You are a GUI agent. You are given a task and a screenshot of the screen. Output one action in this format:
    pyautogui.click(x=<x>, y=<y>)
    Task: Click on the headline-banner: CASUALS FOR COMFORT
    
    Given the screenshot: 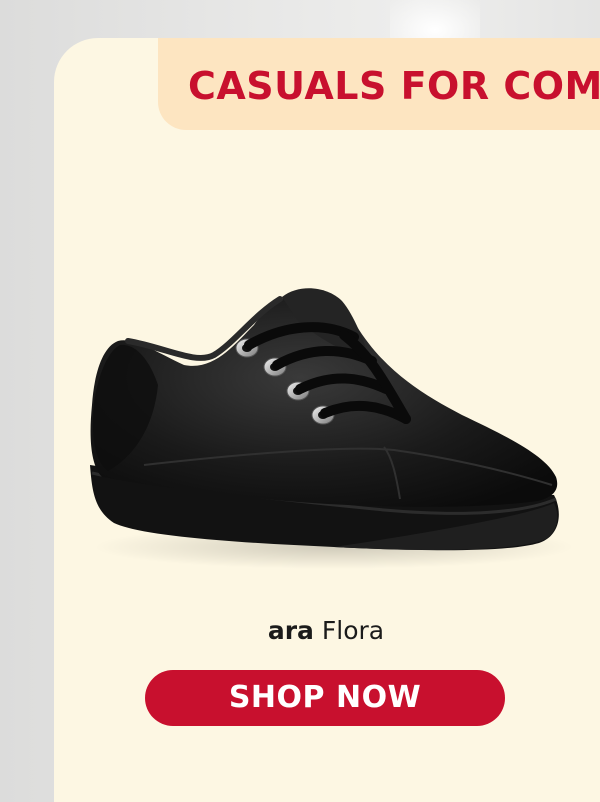 What is the action you would take?
    pyautogui.click(x=379, y=84)
    